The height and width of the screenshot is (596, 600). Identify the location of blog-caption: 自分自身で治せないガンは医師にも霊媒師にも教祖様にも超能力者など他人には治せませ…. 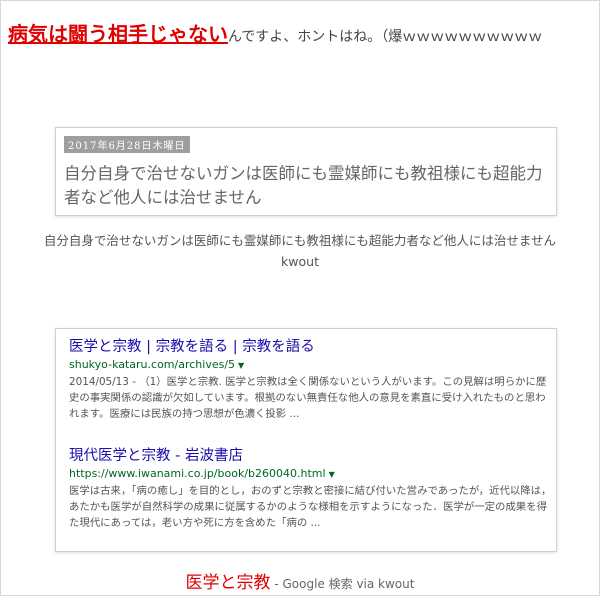
(300, 251).